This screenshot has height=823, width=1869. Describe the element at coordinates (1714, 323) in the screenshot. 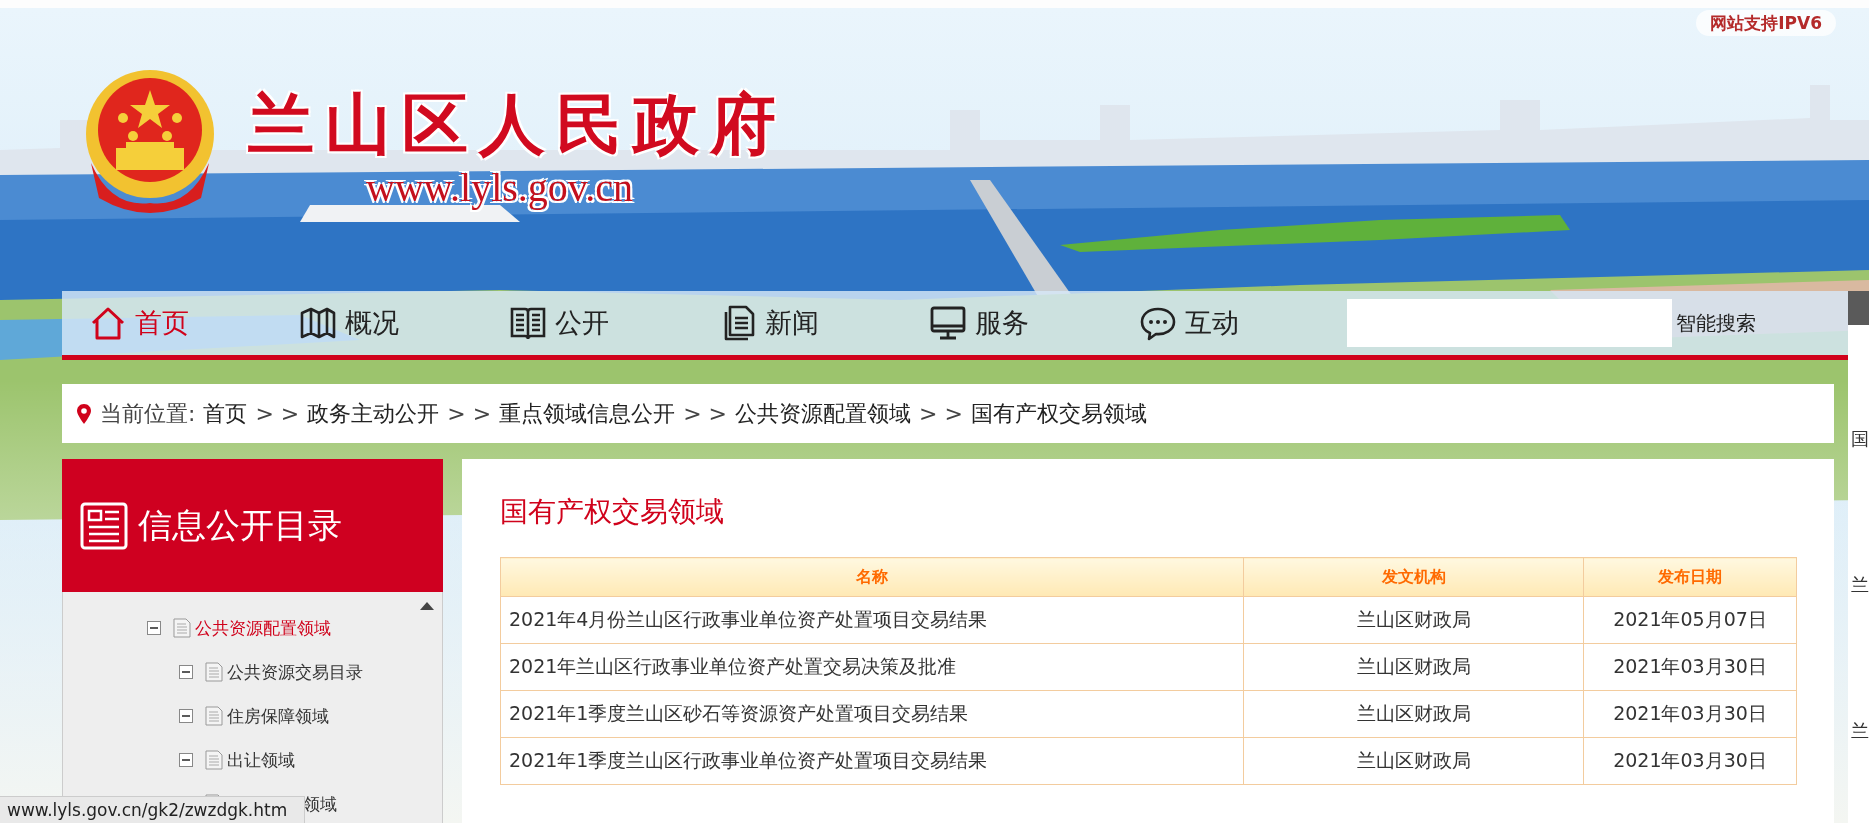

I see `search-button: 智能搜索` at that location.